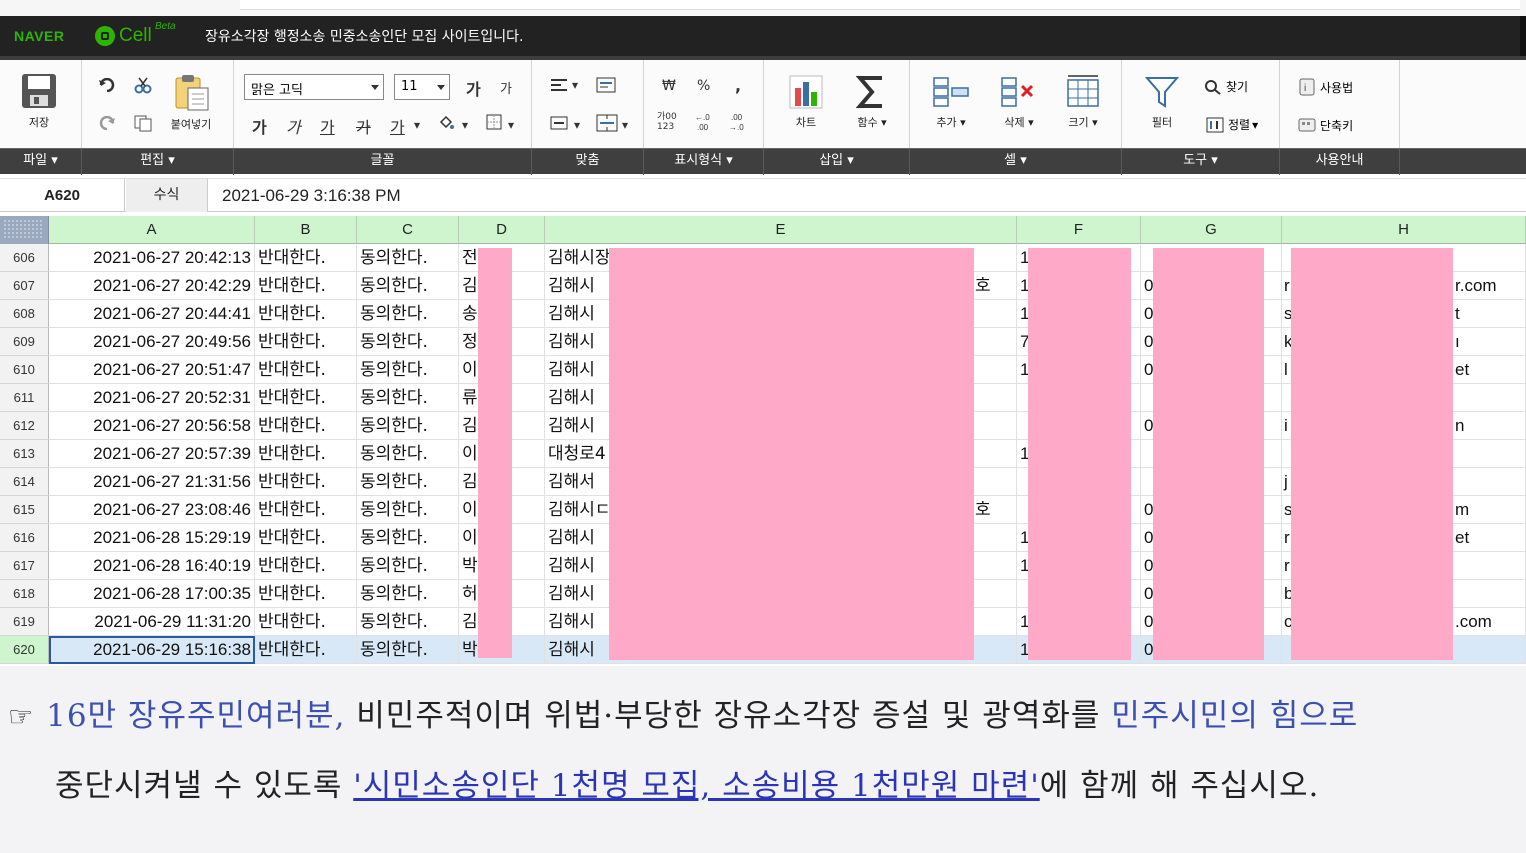 The width and height of the screenshot is (1526, 853). Describe the element at coordinates (383, 162) in the screenshot. I see `section-font: 글꼴` at that location.